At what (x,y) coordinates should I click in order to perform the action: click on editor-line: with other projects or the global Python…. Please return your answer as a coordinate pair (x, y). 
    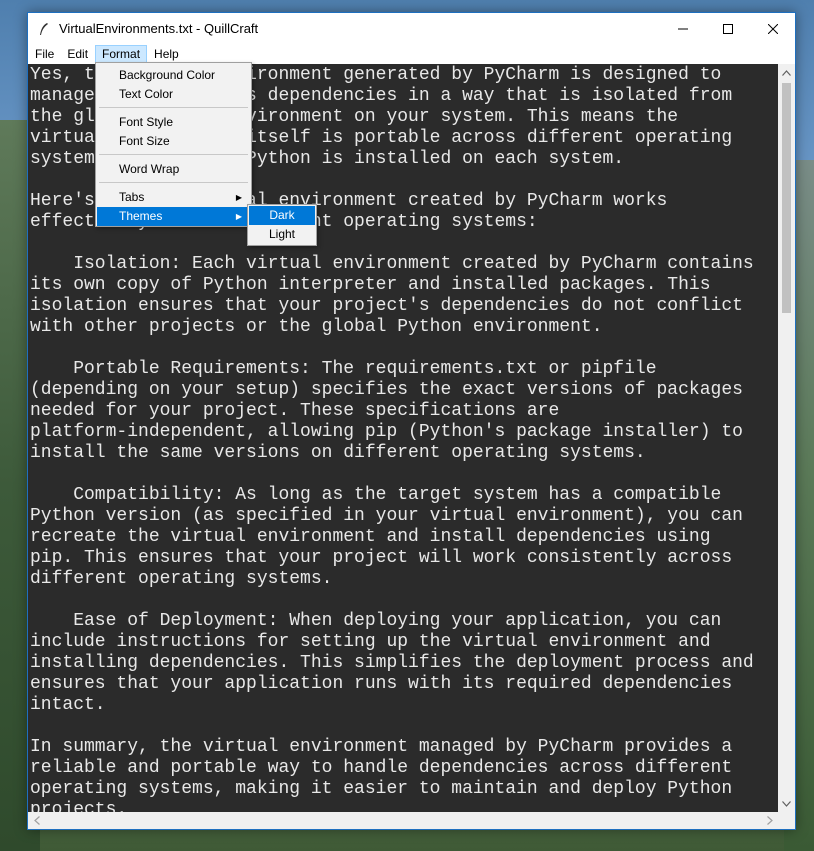
    Looking at the image, I should click on (316, 327).